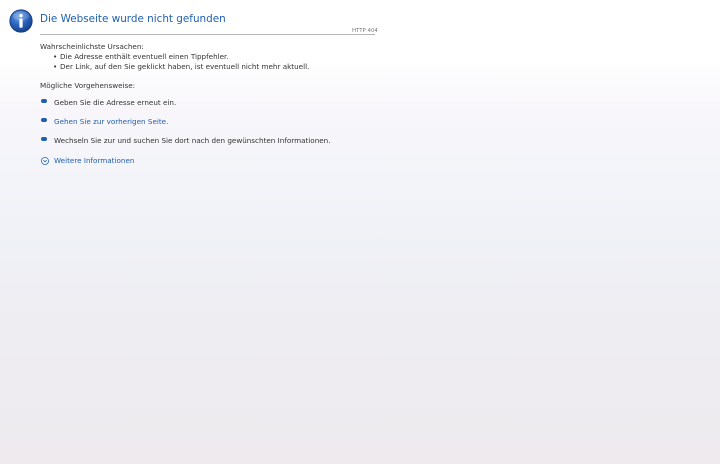  What do you see at coordinates (92, 46) in the screenshot?
I see `causes-heading: Wahrscheinlichste Ursachen:` at bounding box center [92, 46].